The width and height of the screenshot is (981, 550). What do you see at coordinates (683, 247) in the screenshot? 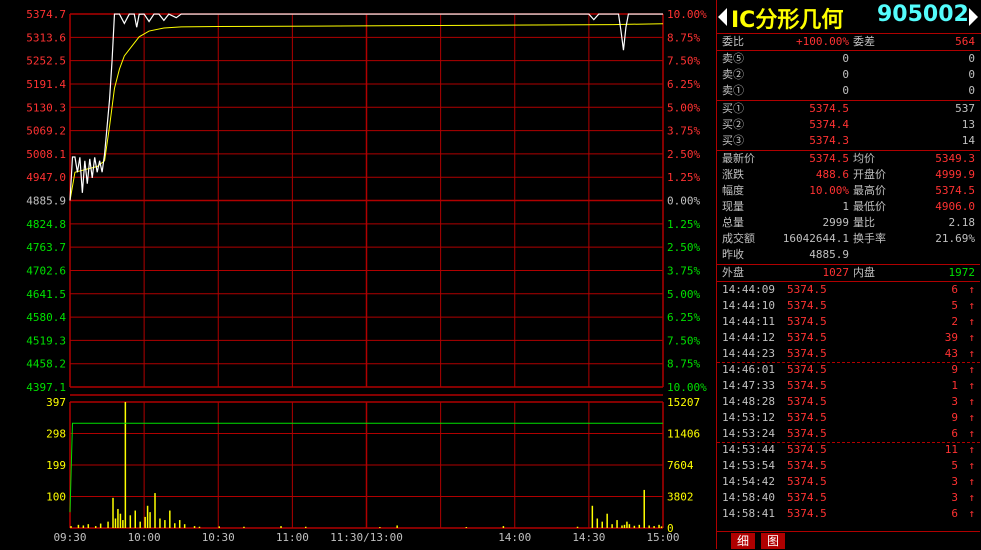
I see `percent-tick-label: 2.50%` at bounding box center [683, 247].